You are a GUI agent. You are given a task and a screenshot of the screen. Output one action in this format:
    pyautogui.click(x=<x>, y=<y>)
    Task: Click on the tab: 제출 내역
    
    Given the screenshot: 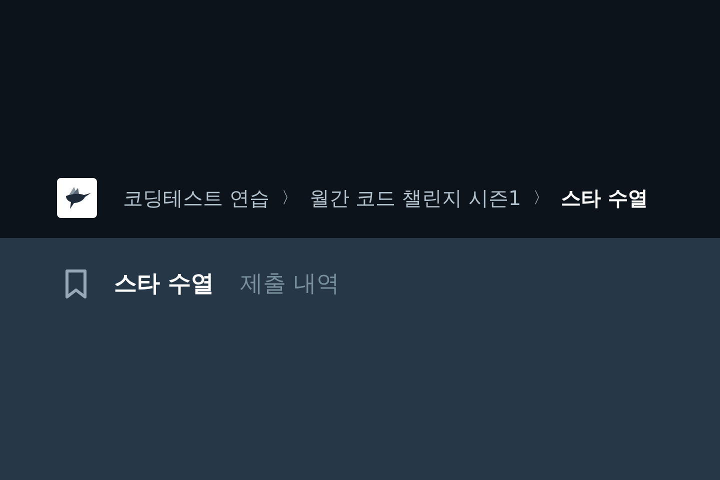 What is the action you would take?
    pyautogui.click(x=290, y=283)
    